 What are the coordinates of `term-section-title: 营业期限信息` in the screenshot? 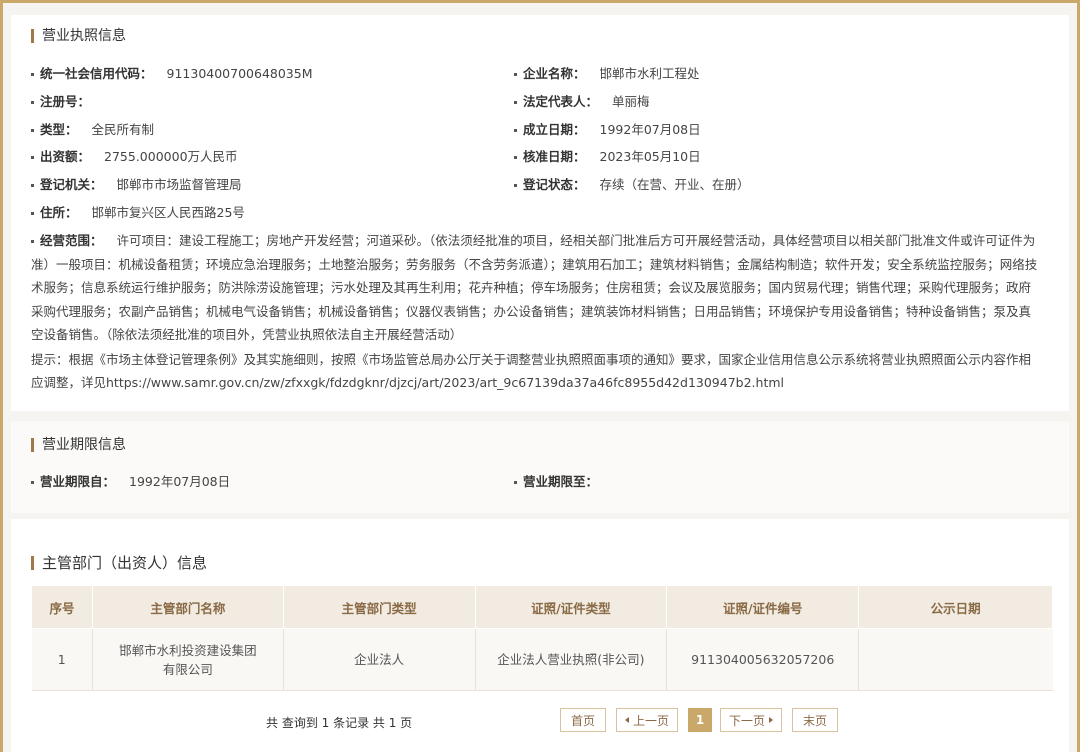 It's located at (78, 445).